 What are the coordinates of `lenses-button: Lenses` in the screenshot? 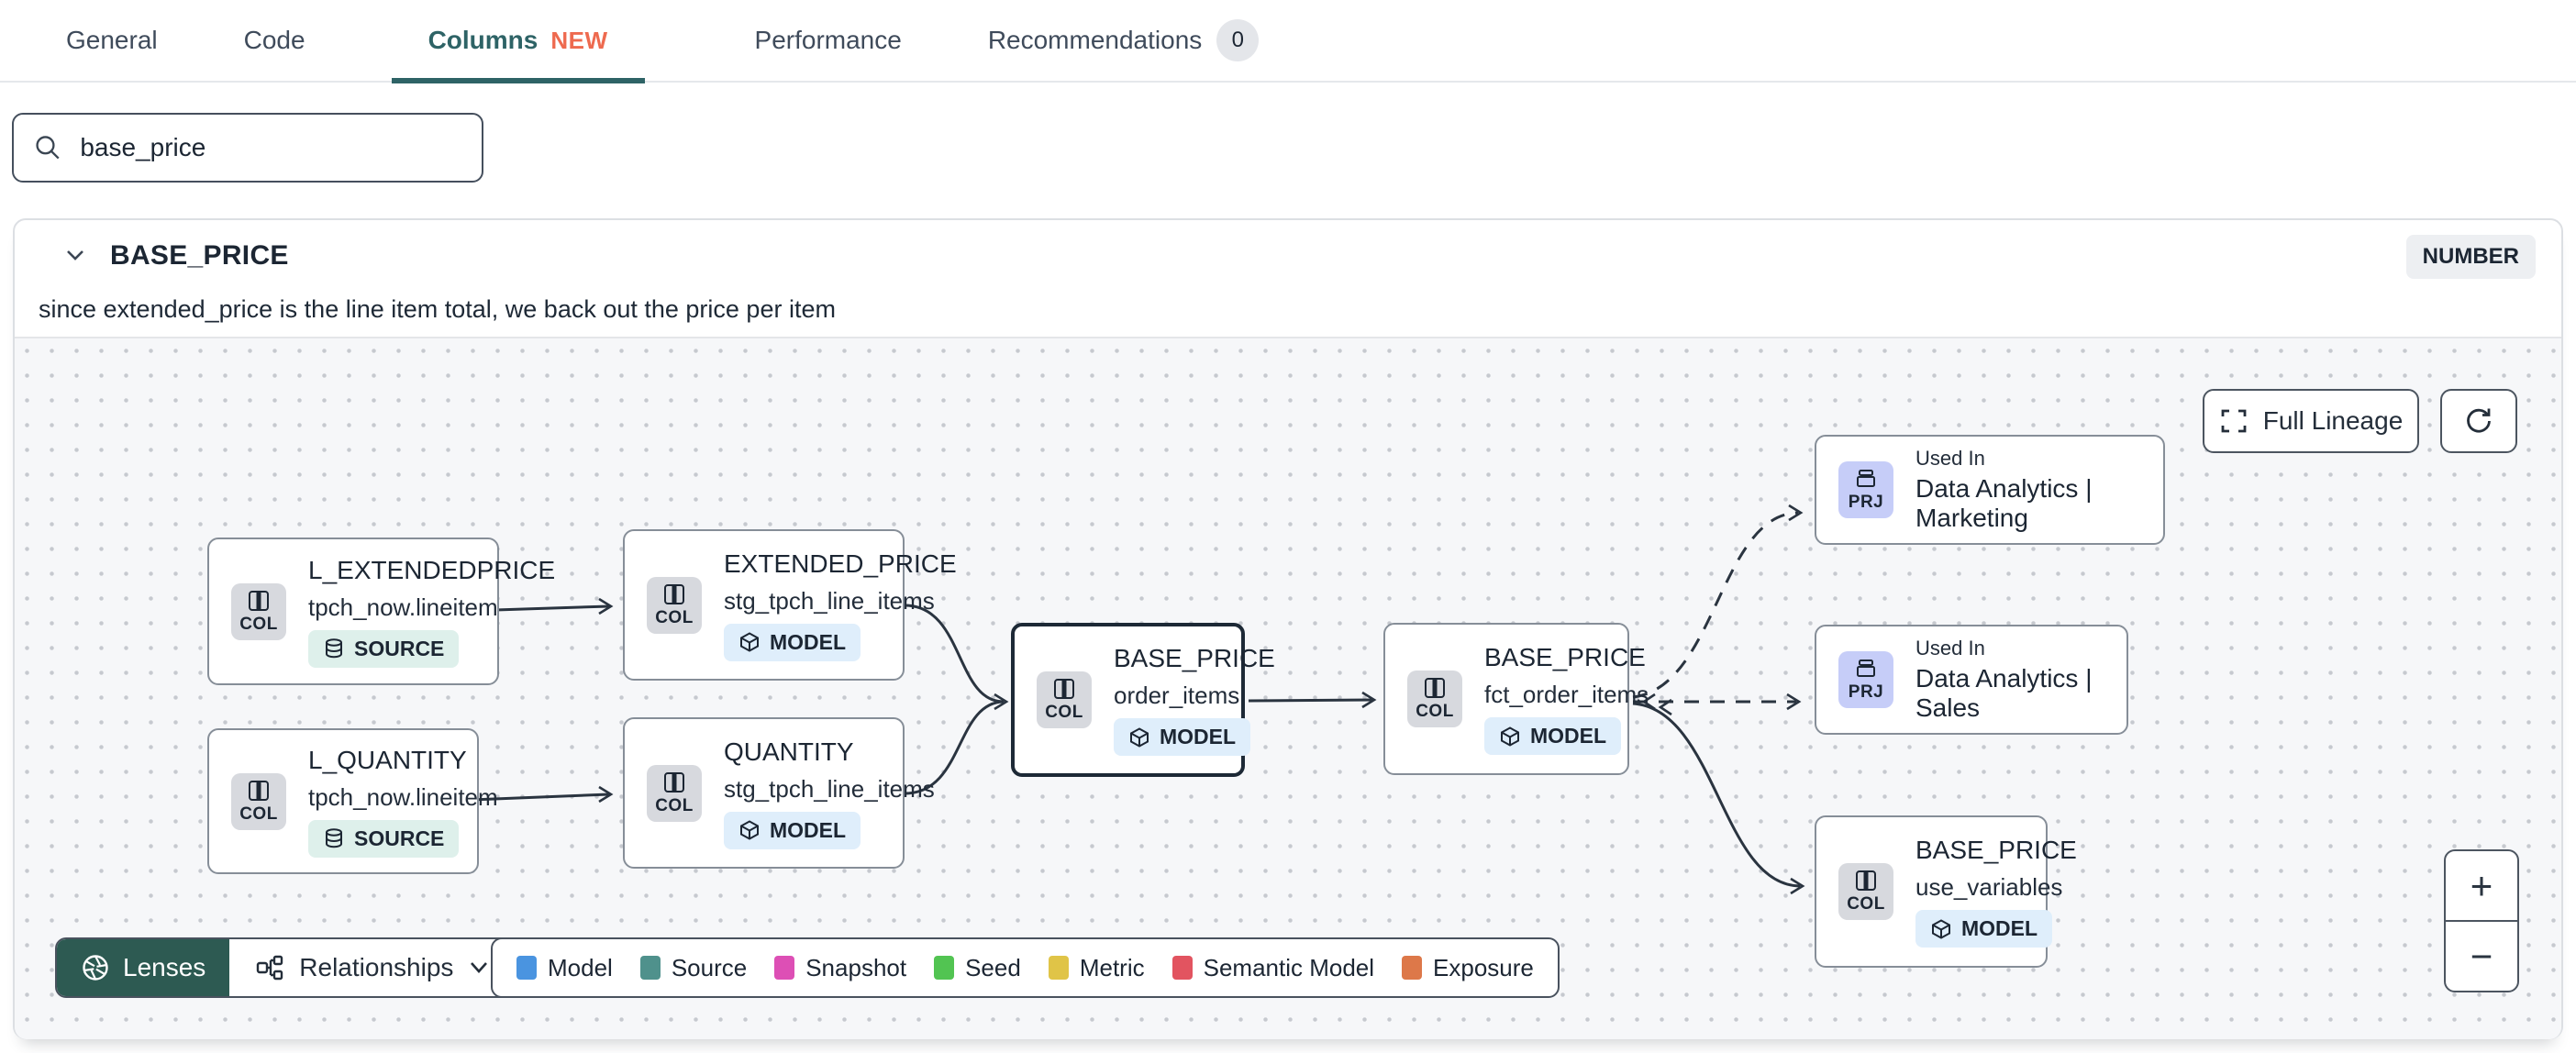 It's located at (143, 967).